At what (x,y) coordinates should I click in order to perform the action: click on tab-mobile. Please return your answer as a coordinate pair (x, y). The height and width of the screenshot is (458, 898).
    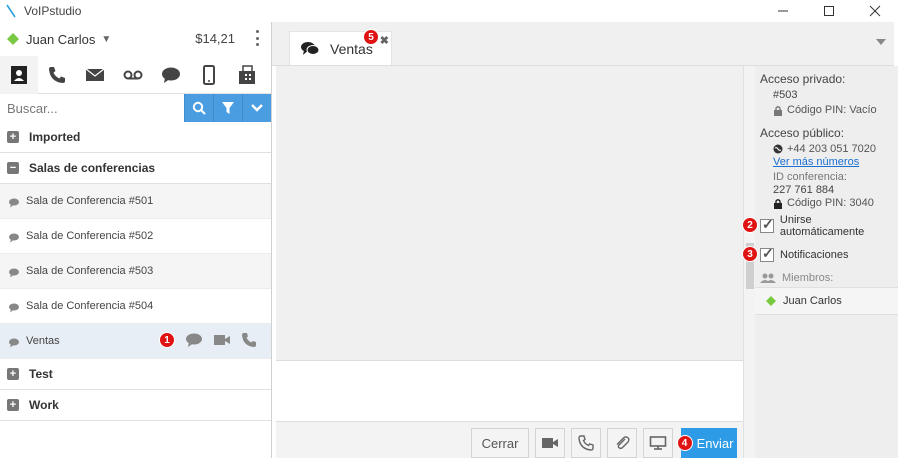
    Looking at the image, I should click on (209, 75).